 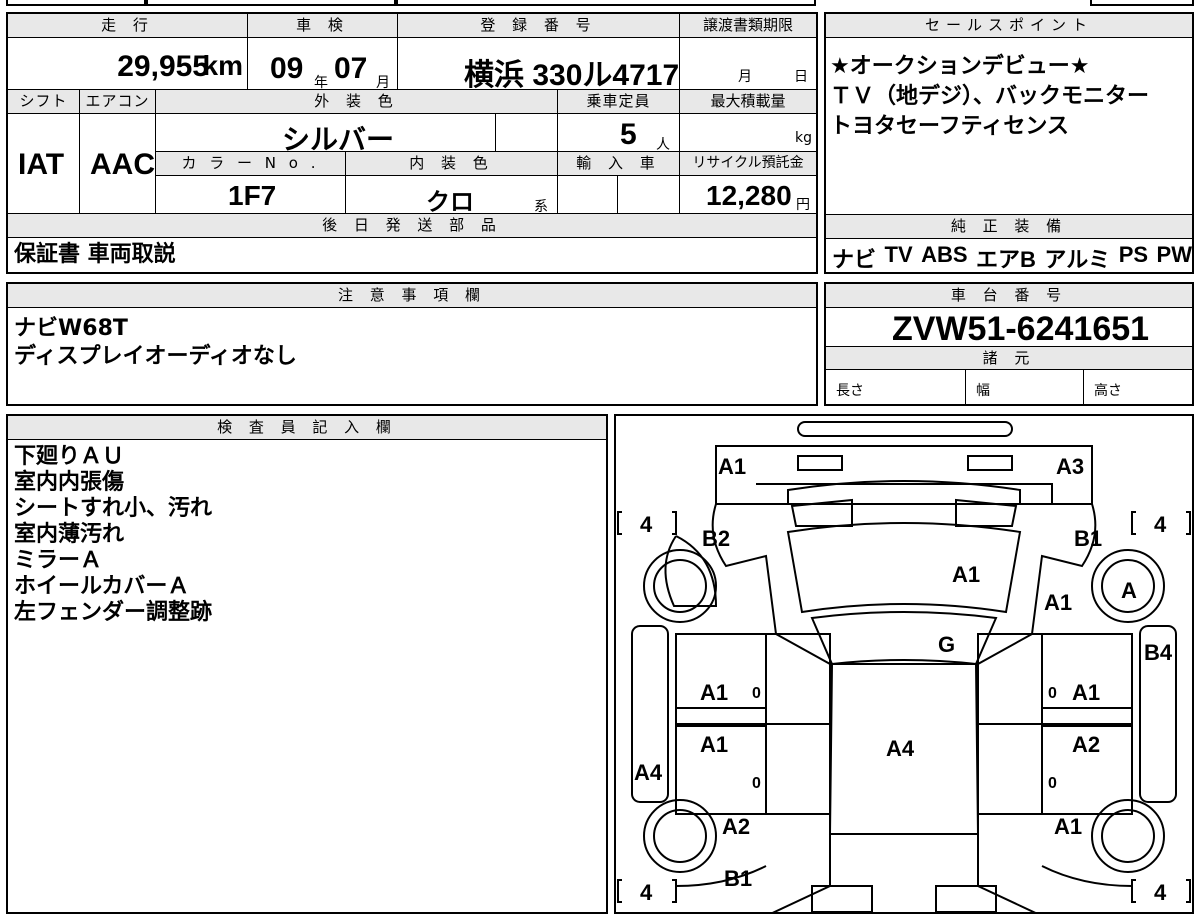 I want to click on shaken-cell: 09 年 07 月, so click(x=323, y=64).